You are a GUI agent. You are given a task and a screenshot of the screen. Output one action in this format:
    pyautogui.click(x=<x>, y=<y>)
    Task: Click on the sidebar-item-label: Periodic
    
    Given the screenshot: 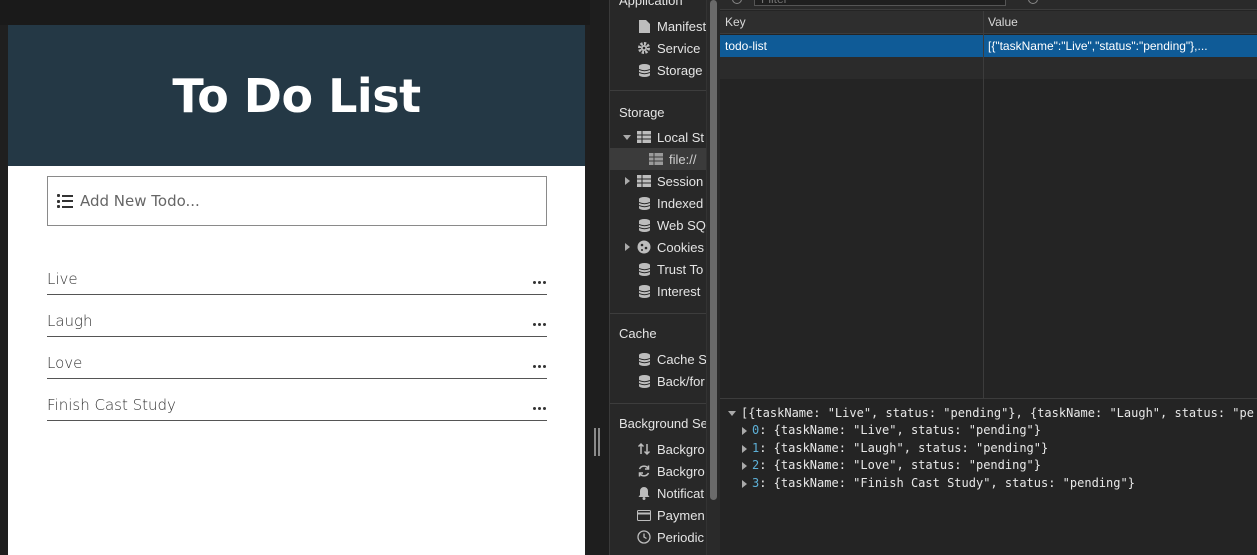 What is the action you would take?
    pyautogui.click(x=680, y=537)
    